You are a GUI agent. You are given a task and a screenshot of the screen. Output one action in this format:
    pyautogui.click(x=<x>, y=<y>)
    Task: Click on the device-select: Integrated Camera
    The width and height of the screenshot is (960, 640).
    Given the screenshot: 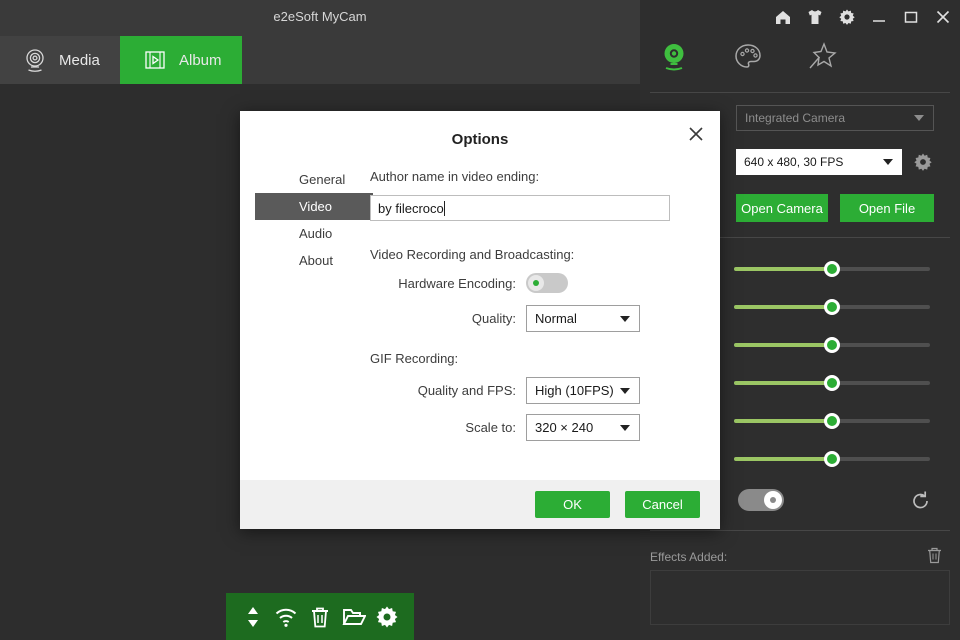 What is the action you would take?
    pyautogui.click(x=835, y=118)
    